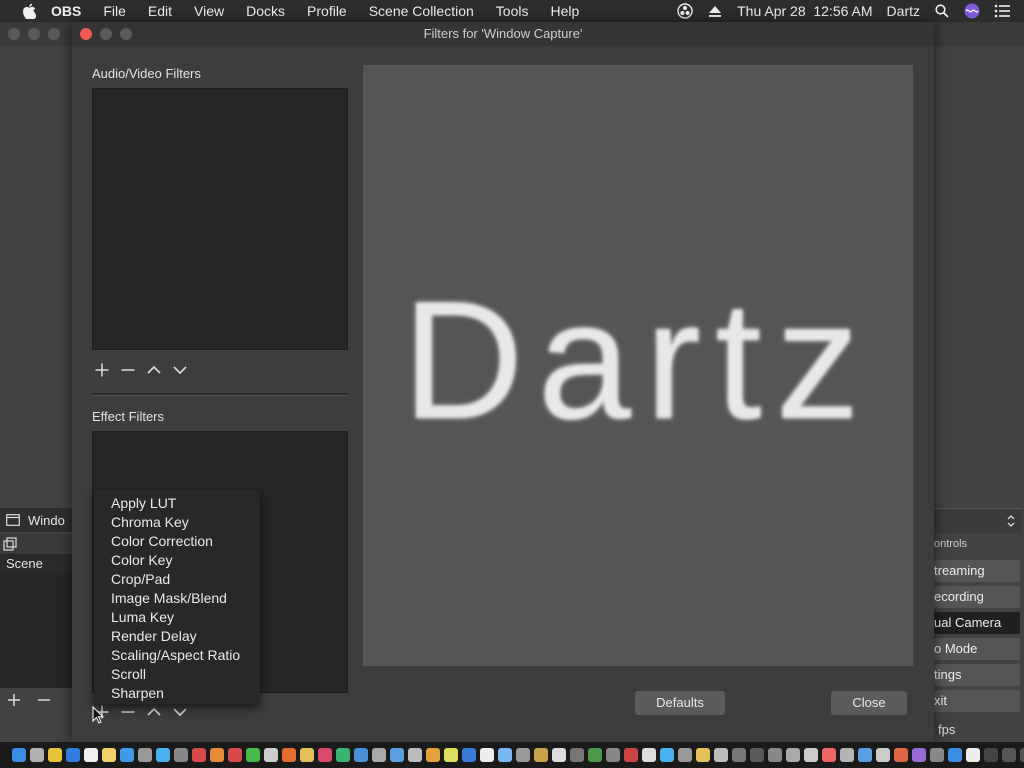 Image resolution: width=1024 pixels, height=768 pixels. What do you see at coordinates (680, 703) in the screenshot?
I see `defaults-button: Defaults` at bounding box center [680, 703].